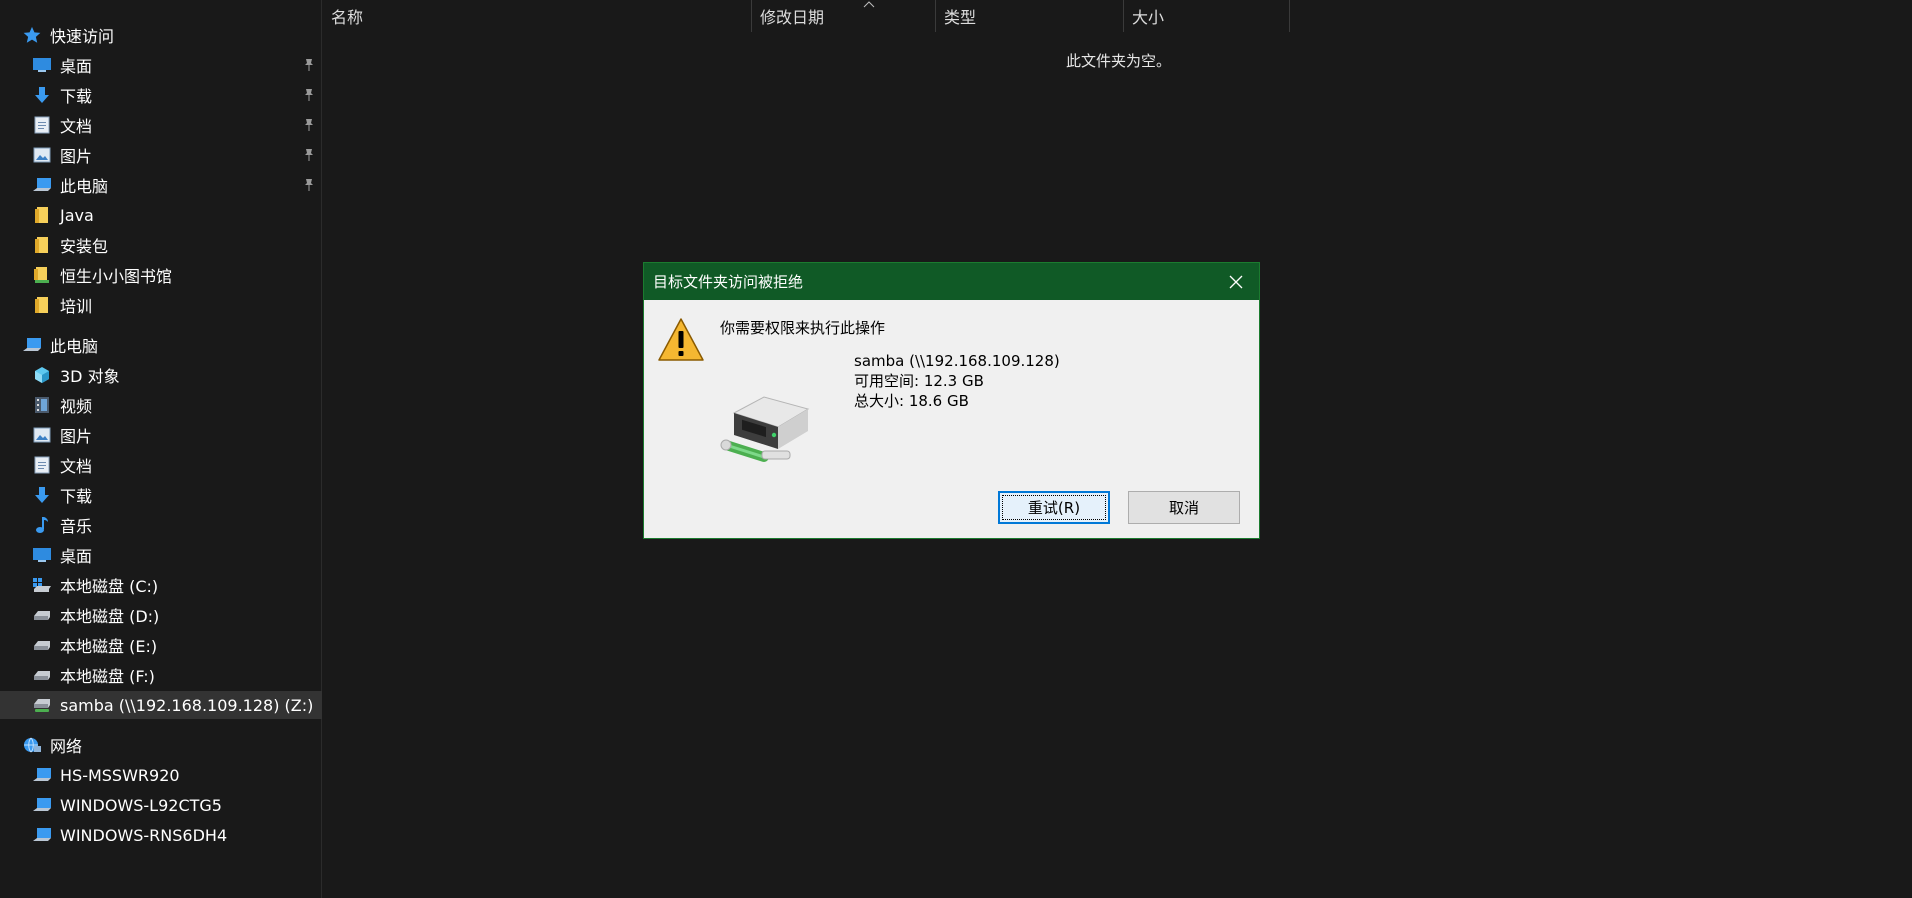 The image size is (1912, 898). What do you see at coordinates (728, 282) in the screenshot?
I see `dialog-title: 目标文件夹访问被拒绝` at bounding box center [728, 282].